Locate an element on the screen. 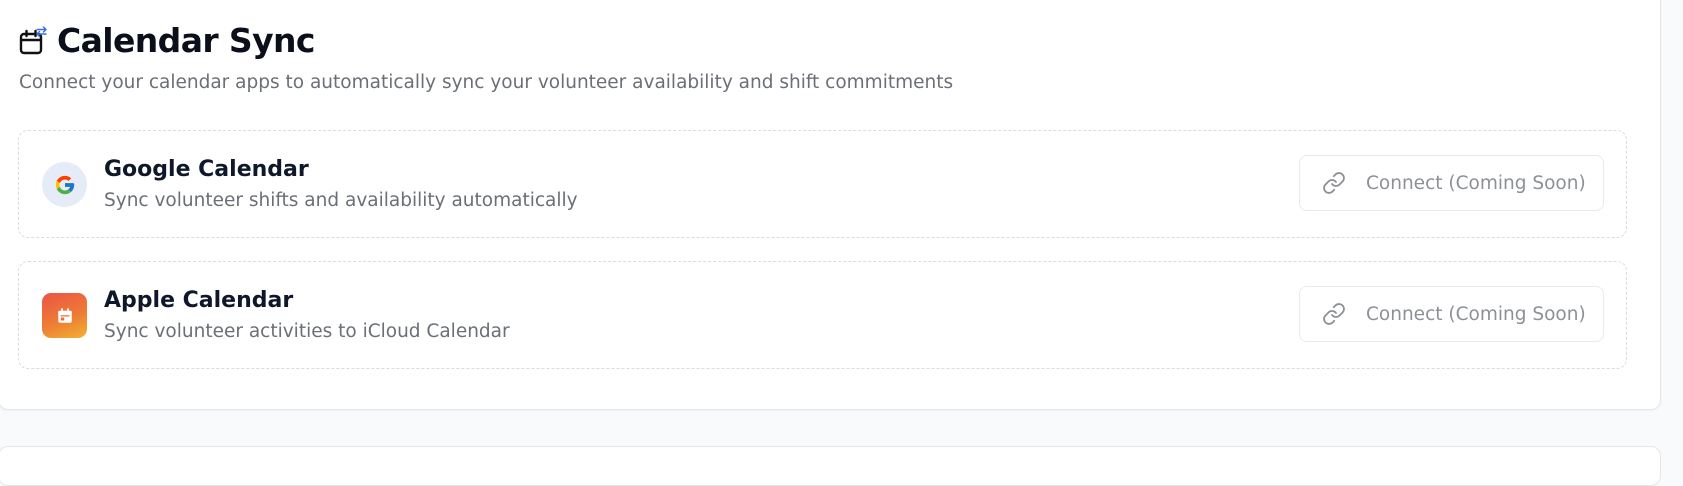 The height and width of the screenshot is (486, 1683). provider-name: Google Calendar is located at coordinates (206, 169).